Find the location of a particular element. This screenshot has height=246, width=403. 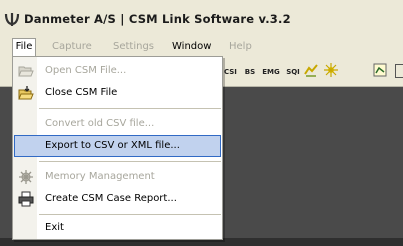

toolbar-emg-button: EMG is located at coordinates (271, 72).